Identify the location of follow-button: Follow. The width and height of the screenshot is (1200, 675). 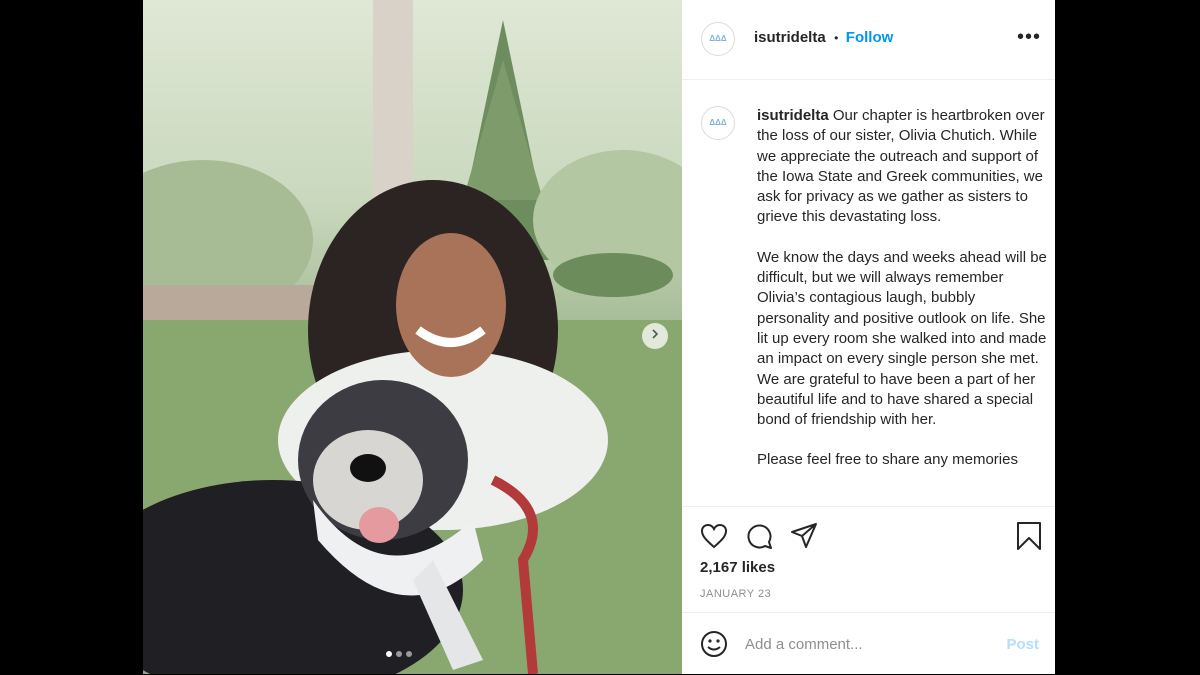
(870, 37).